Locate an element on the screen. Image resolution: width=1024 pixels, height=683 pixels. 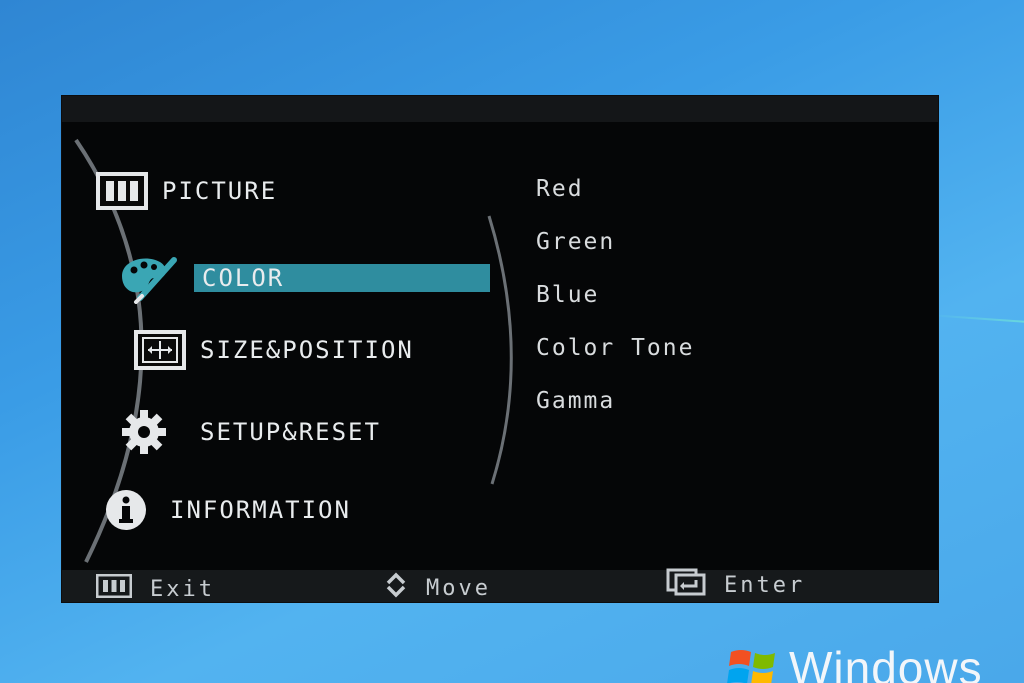
submenu-item-red: Red is located at coordinates (615, 200).